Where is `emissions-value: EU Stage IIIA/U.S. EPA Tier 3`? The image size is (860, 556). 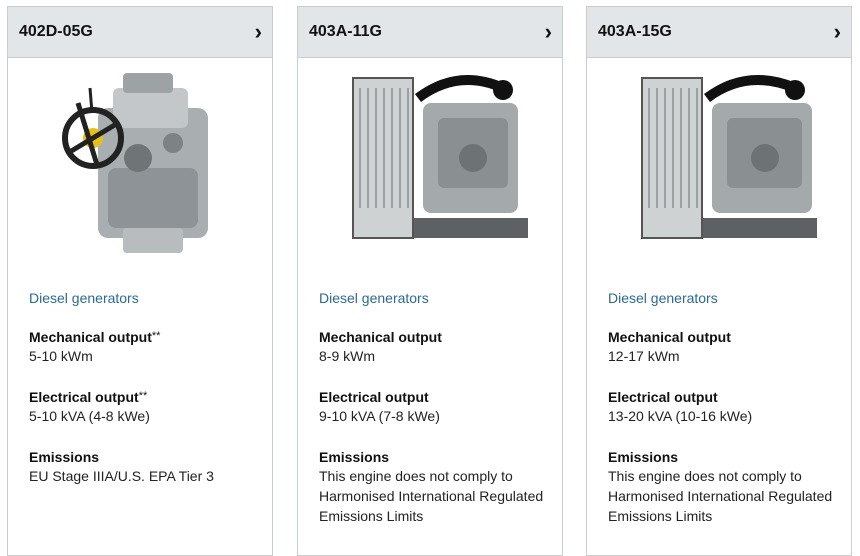 emissions-value: EU Stage IIIA/U.S. EPA Tier 3 is located at coordinates (121, 476).